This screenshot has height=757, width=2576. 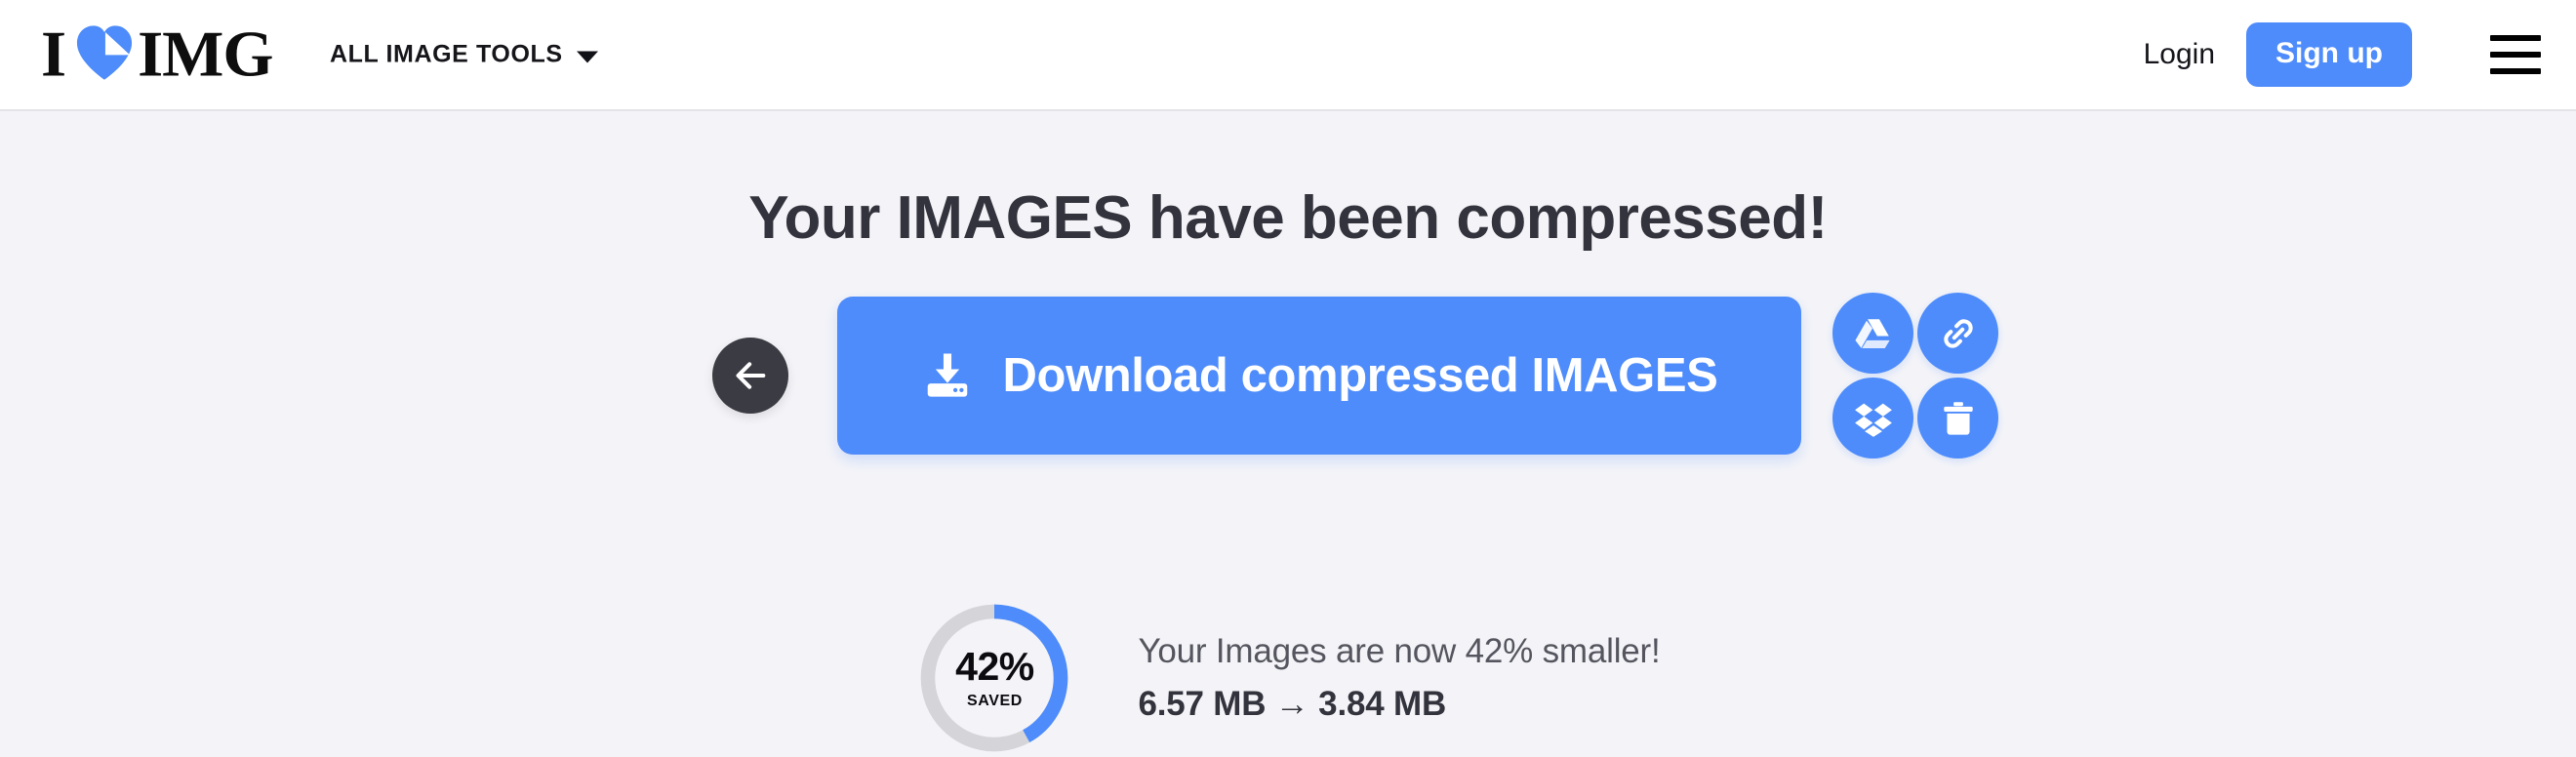 I want to click on savings-headline: Your Images are now 42% smaller!, so click(x=1399, y=651).